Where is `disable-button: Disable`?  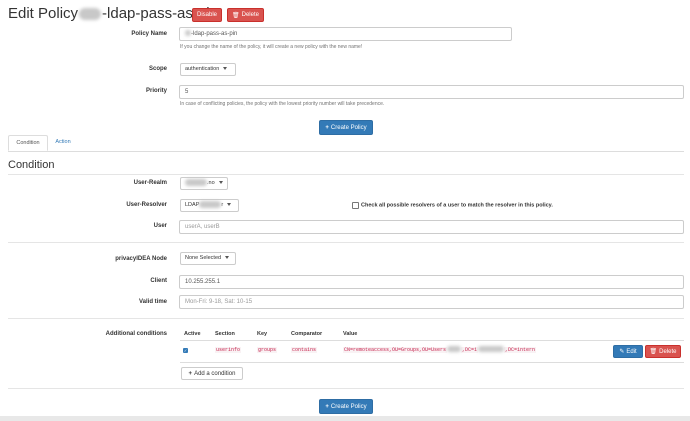
disable-button: Disable is located at coordinates (207, 15).